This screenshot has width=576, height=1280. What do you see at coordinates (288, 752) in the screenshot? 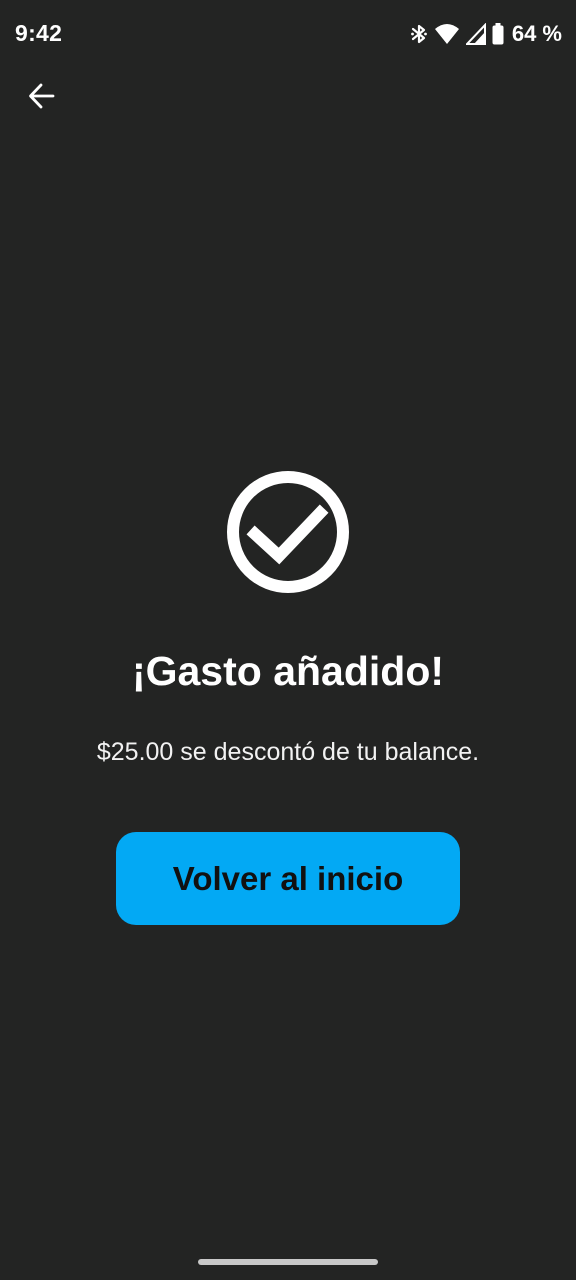
I see `confirmation-message: $25.00 se descontó de tu balance.` at bounding box center [288, 752].